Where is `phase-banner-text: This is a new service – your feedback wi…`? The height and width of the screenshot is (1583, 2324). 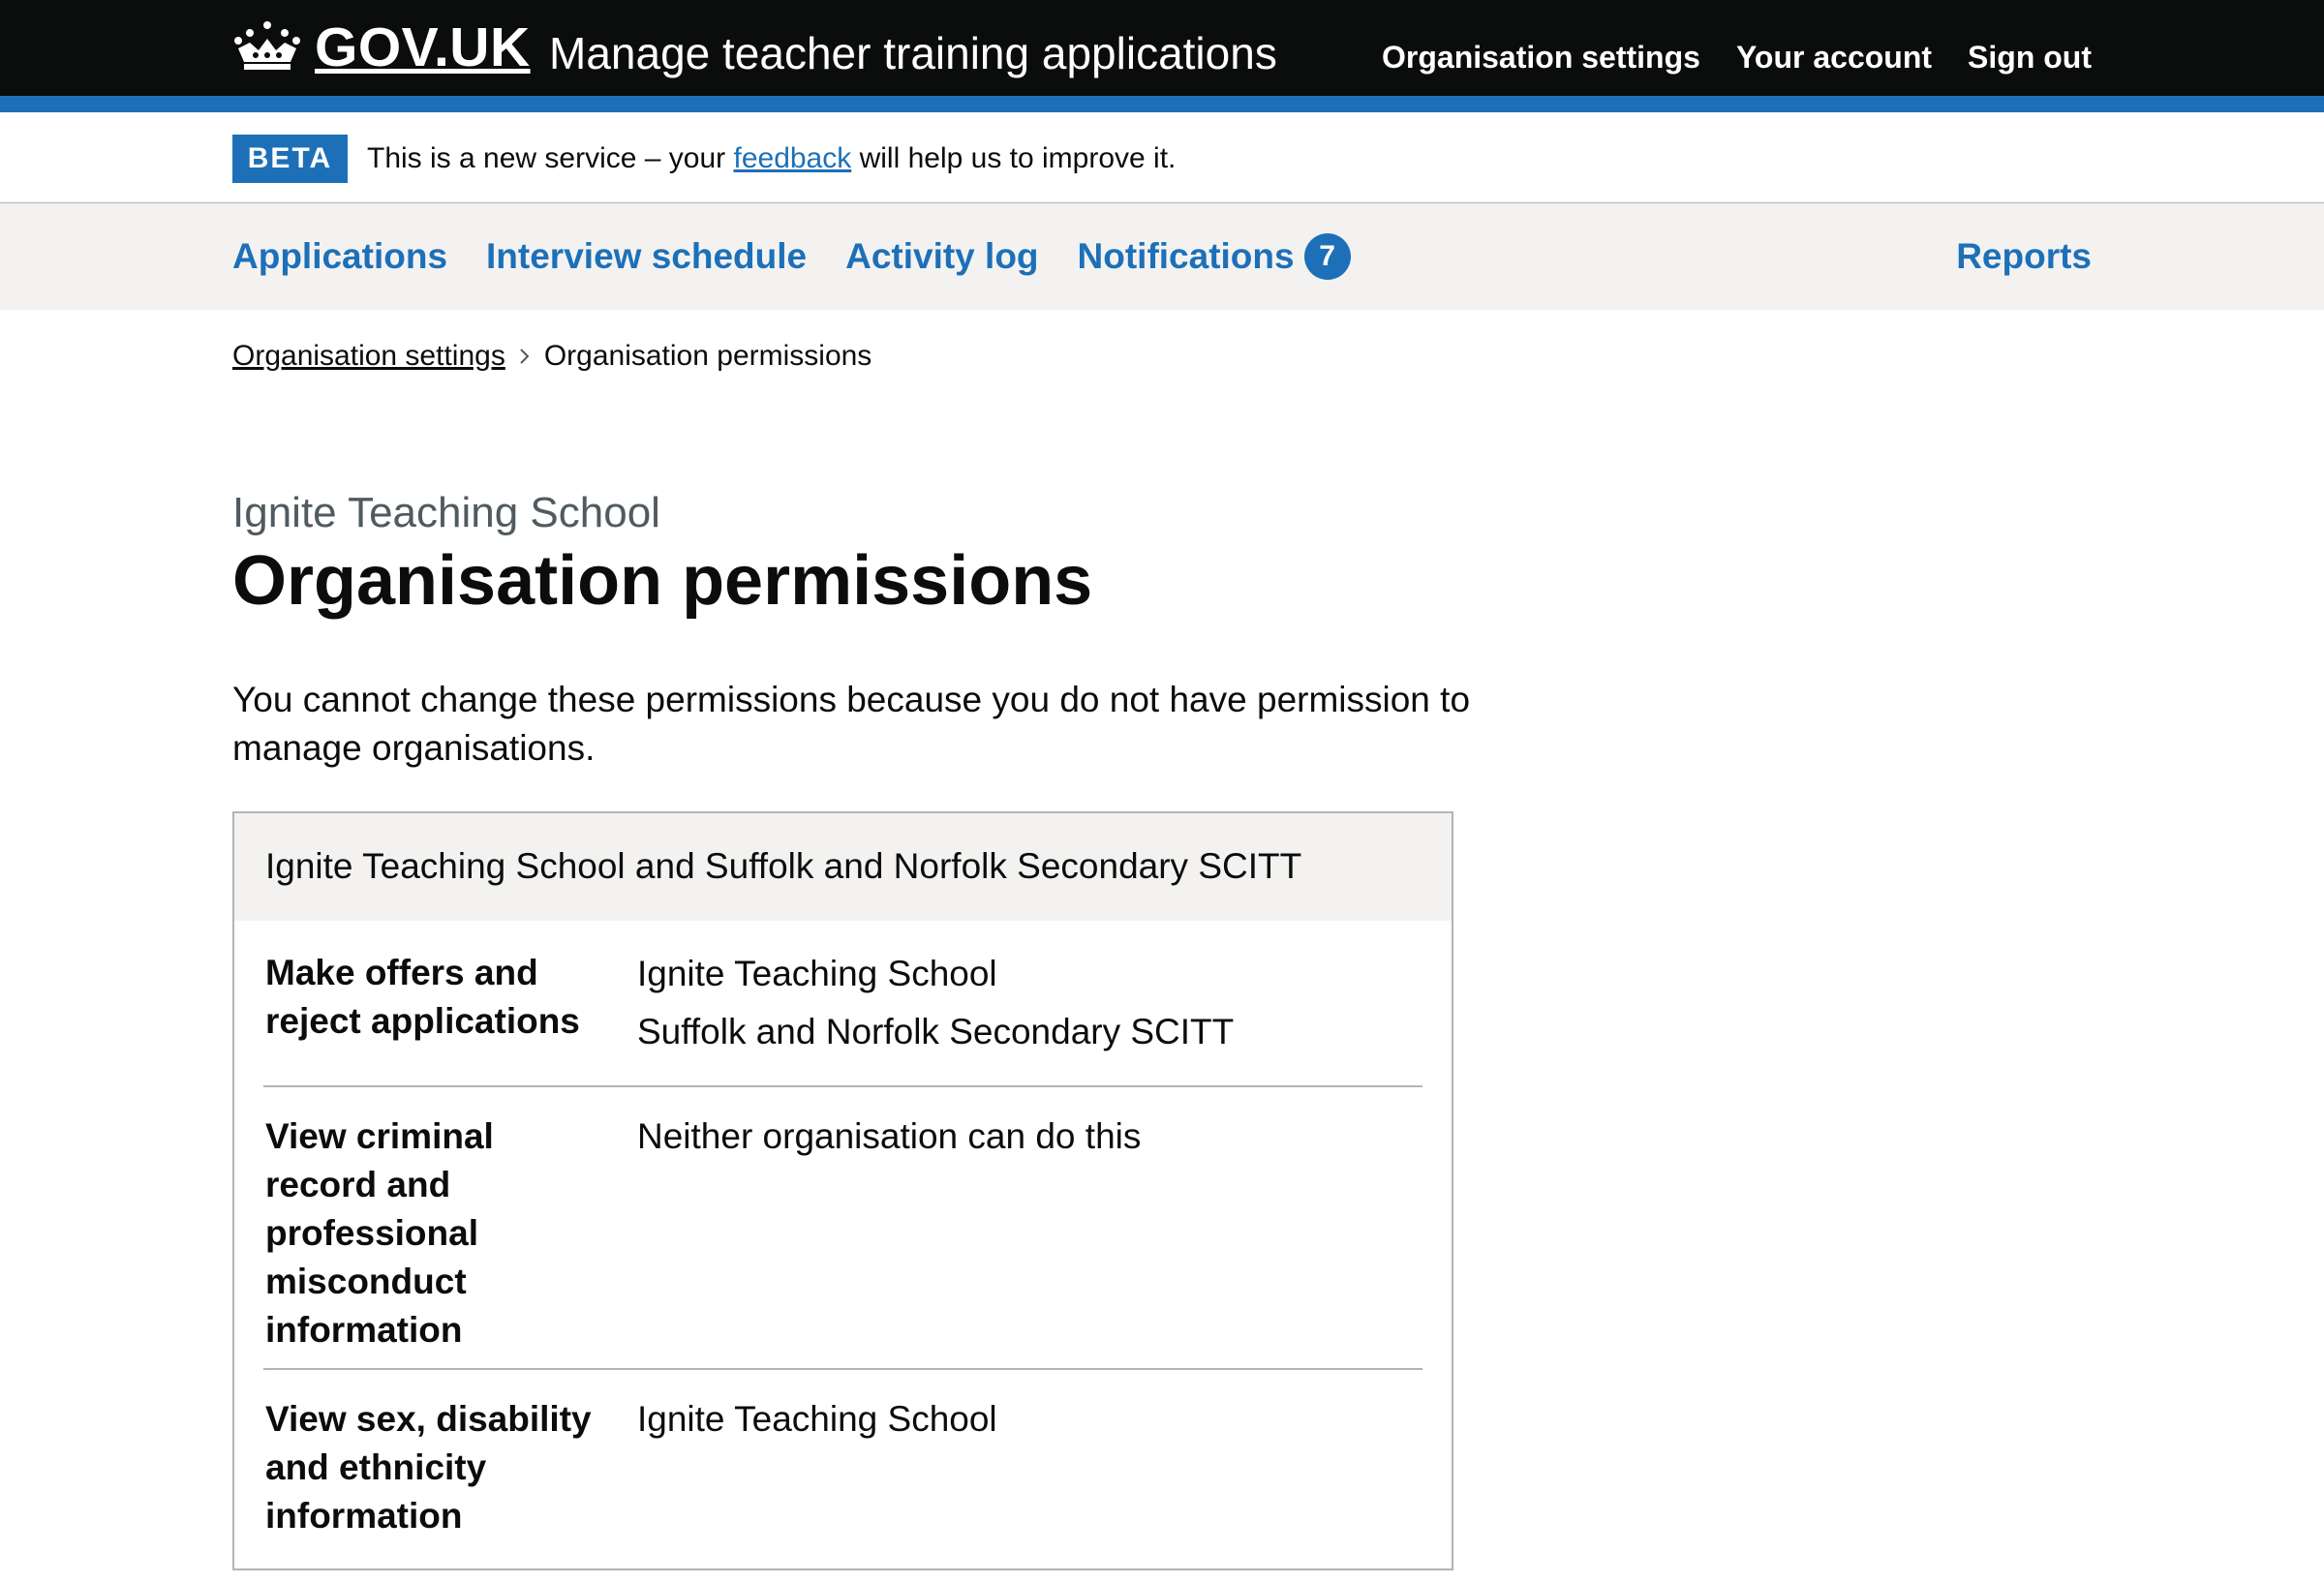
phase-banner-text: This is a new service – your feedback wi… is located at coordinates (772, 158).